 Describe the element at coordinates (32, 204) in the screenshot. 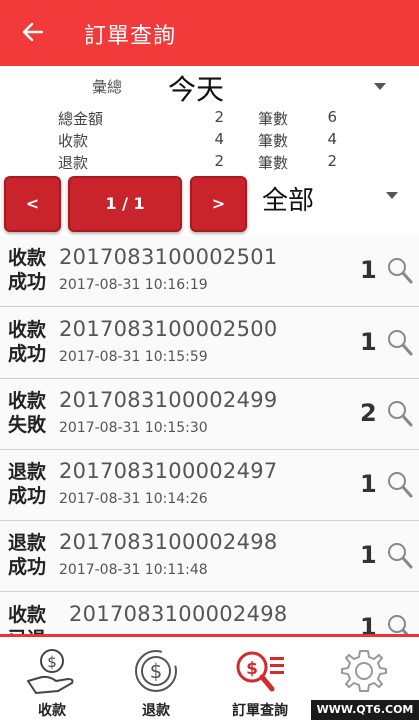

I see `prev-page-button: <` at that location.